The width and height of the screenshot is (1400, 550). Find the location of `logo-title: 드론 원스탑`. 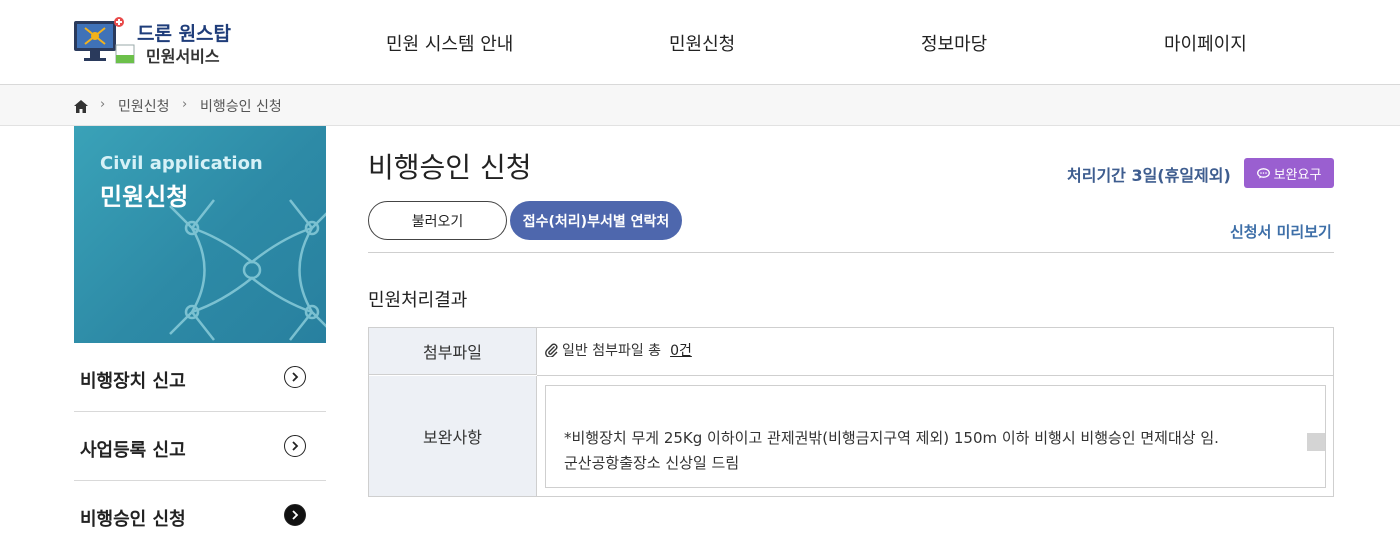

logo-title: 드론 원스탑 is located at coordinates (184, 34).